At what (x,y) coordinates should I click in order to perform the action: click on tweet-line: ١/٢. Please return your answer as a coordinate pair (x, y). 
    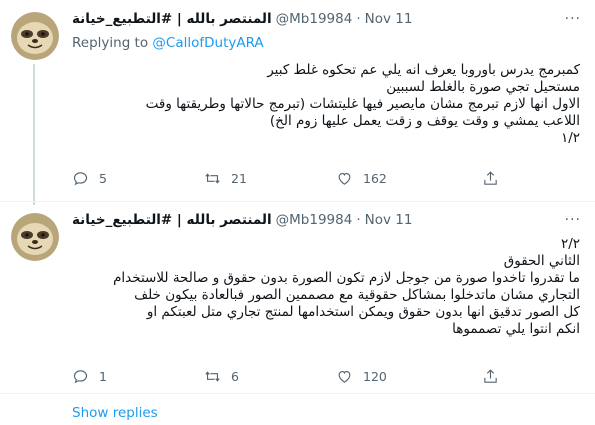
    Looking at the image, I should click on (570, 138).